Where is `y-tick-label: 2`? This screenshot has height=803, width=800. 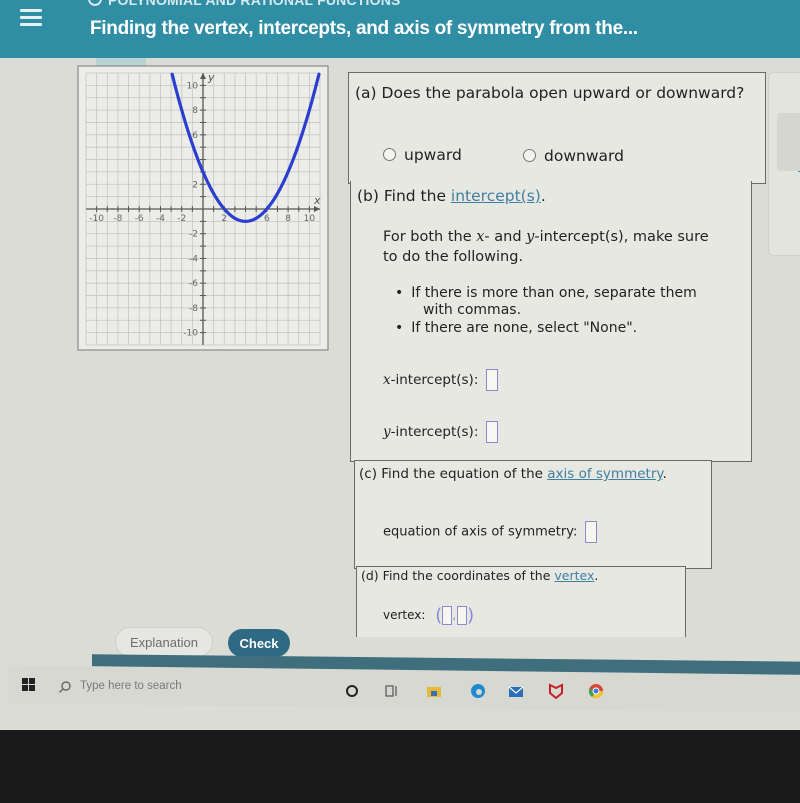 y-tick-label: 2 is located at coordinates (195, 185).